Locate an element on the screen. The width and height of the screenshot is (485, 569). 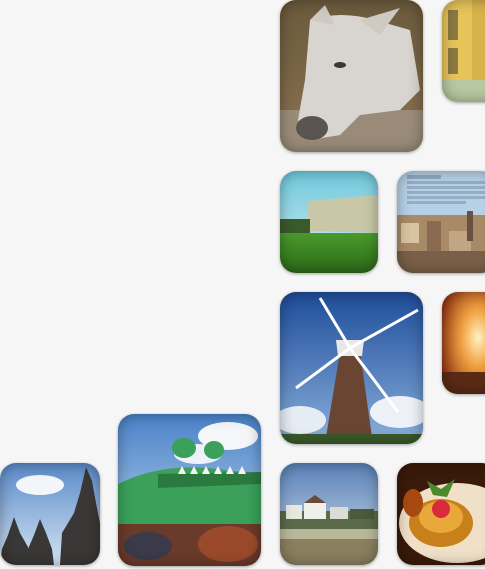
seaside-houses-photo is located at coordinates (329, 514).